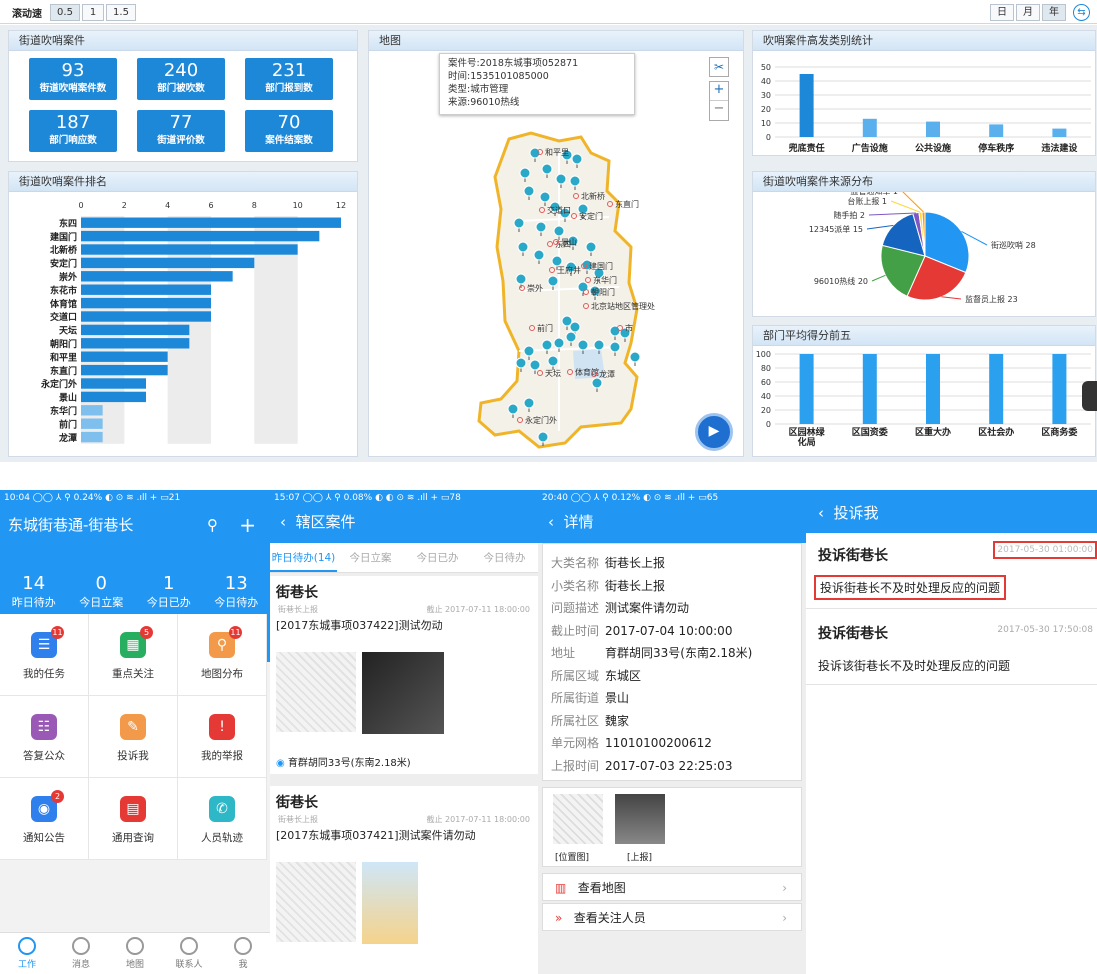 Image resolution: width=1097 pixels, height=974 pixels. What do you see at coordinates (719, 91) in the screenshot?
I see `zoom-in-button: +` at bounding box center [719, 91].